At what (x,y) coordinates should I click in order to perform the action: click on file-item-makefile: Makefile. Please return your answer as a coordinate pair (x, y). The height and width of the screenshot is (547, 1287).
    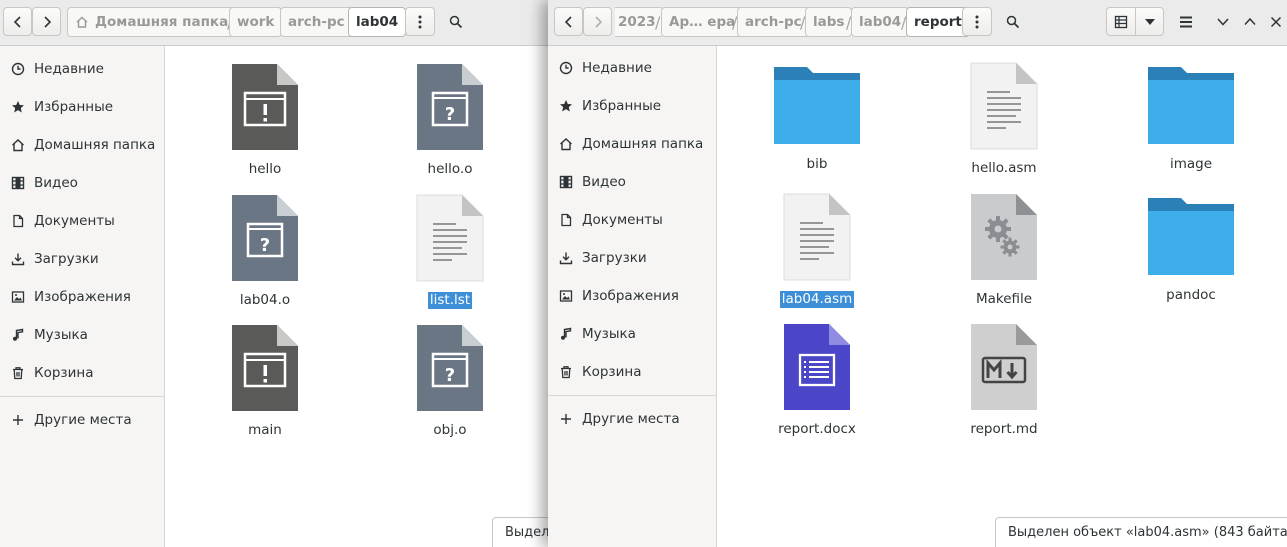
    Looking at the image, I should click on (1004, 250).